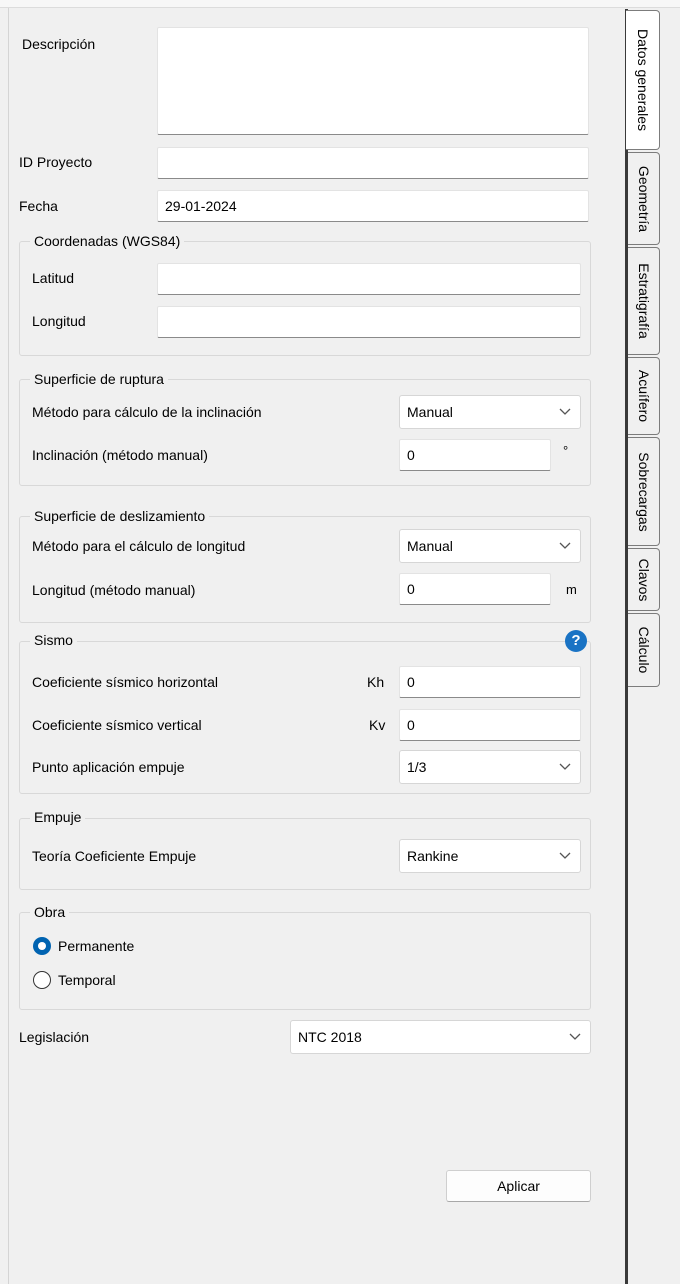  I want to click on inclinacion-input: 0, so click(475, 455).